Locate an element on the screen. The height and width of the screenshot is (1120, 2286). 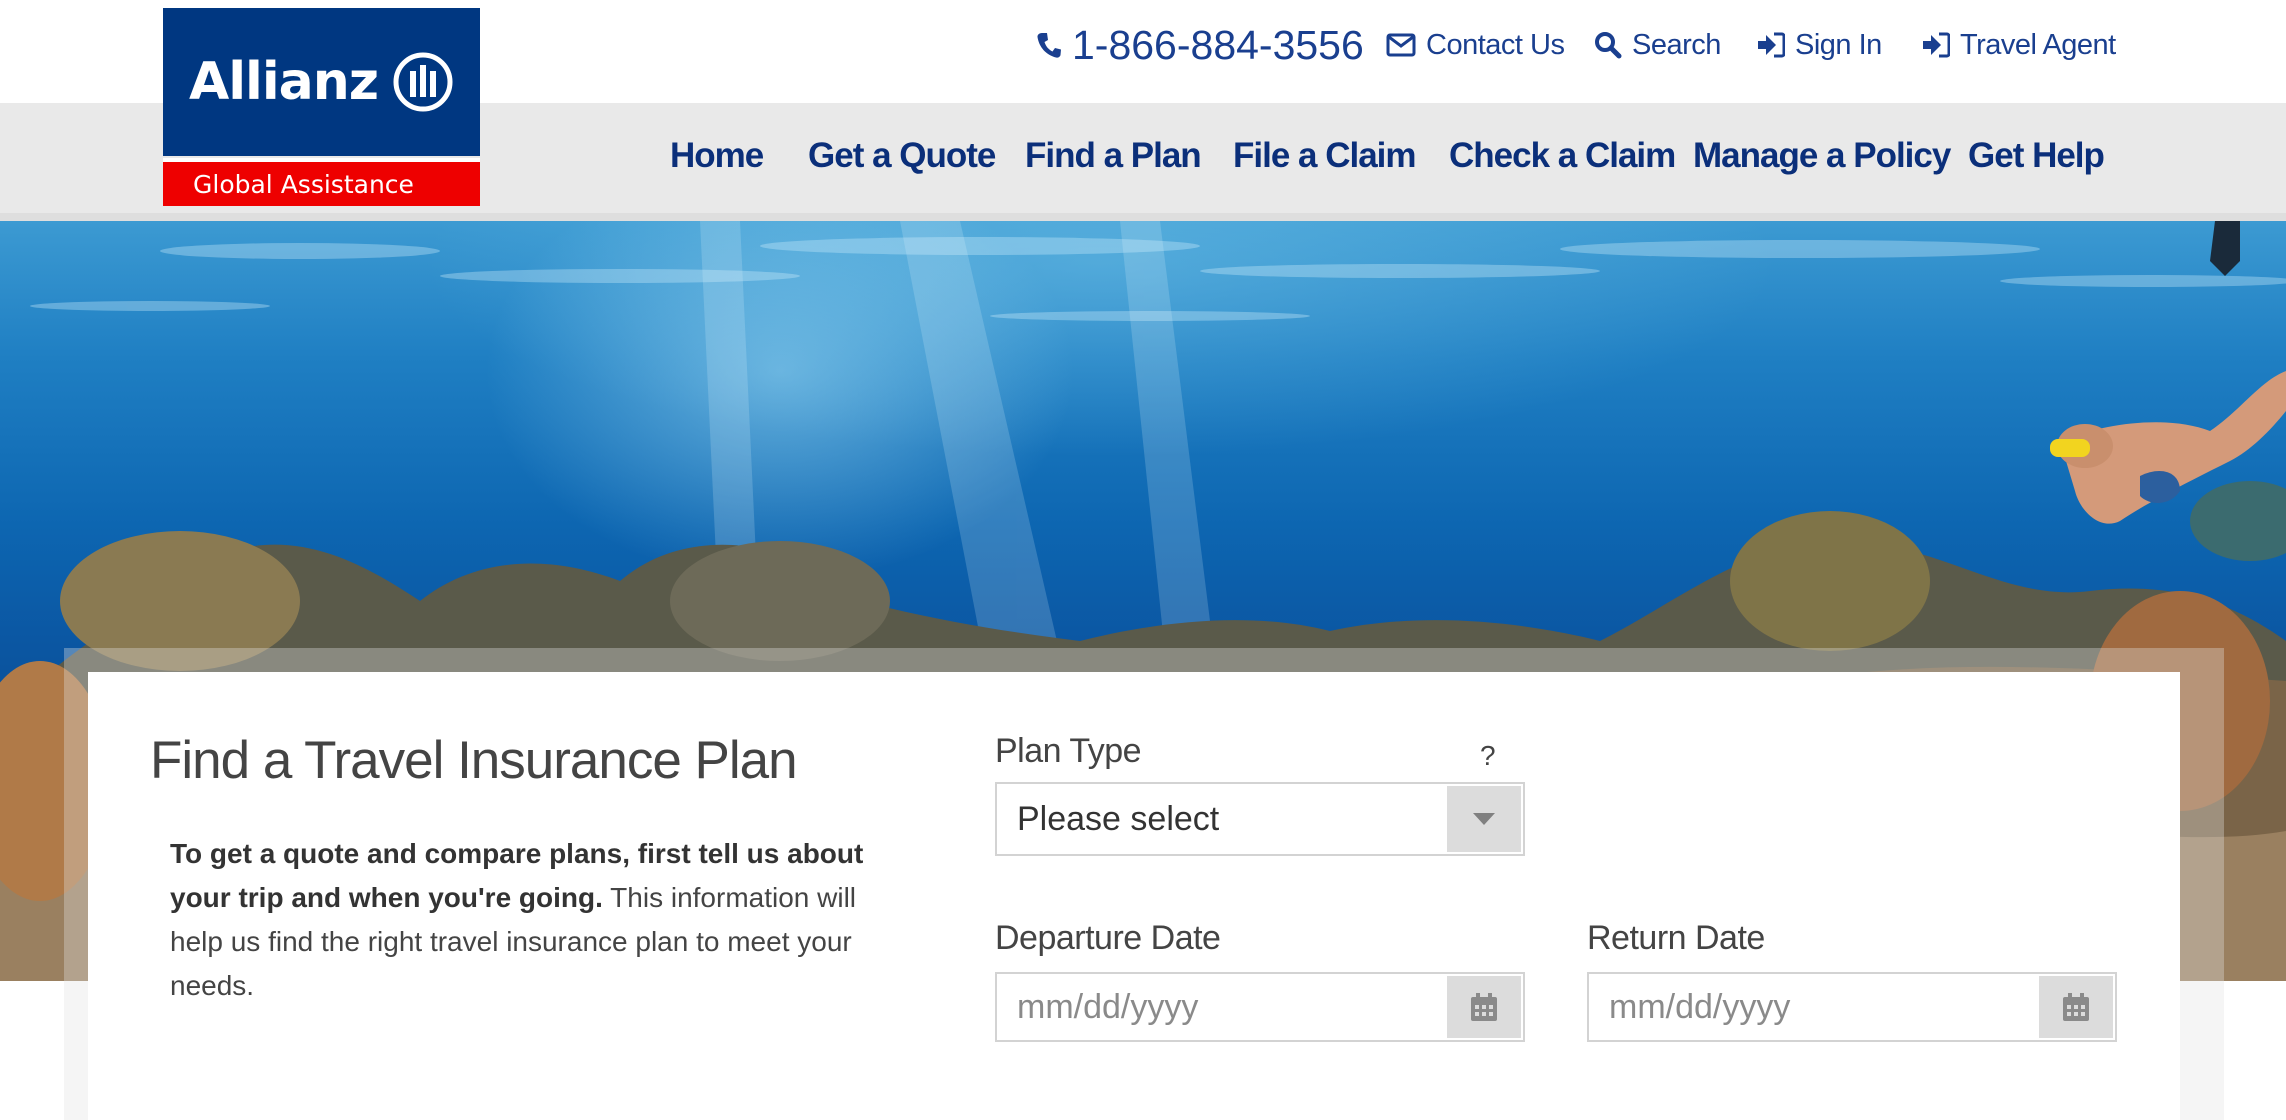
phone-link: 1-866-884-3556 is located at coordinates (1200, 45).